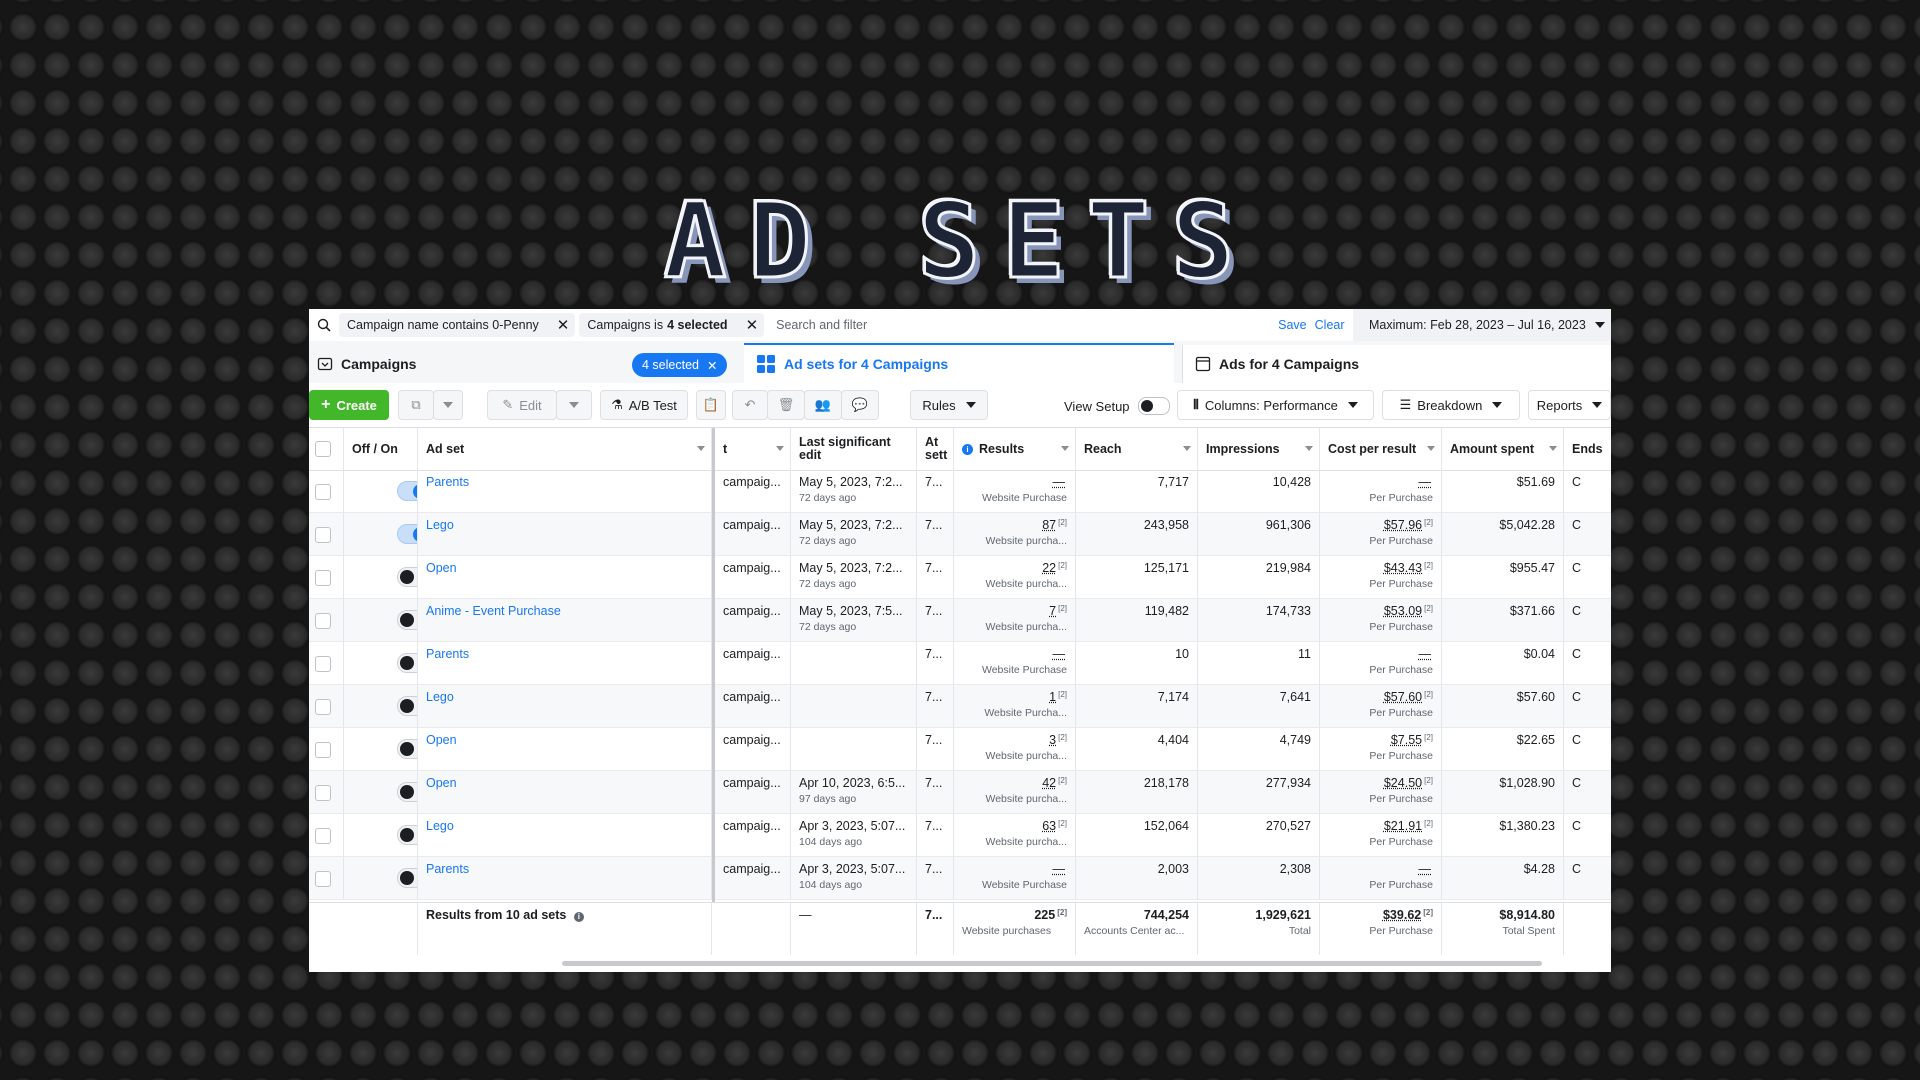 This screenshot has height=1080, width=1920. What do you see at coordinates (1396, 364) in the screenshot?
I see `tab-ads: Ads for 4 Campaigns` at bounding box center [1396, 364].